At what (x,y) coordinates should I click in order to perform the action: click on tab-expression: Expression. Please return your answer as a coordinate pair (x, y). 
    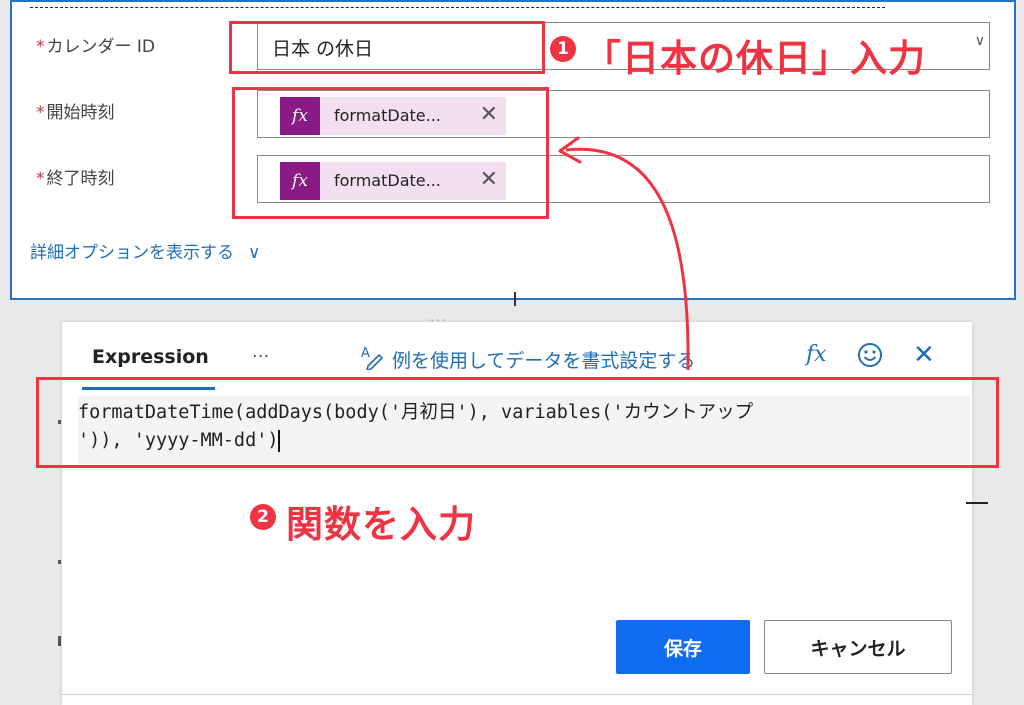
    Looking at the image, I should click on (150, 357).